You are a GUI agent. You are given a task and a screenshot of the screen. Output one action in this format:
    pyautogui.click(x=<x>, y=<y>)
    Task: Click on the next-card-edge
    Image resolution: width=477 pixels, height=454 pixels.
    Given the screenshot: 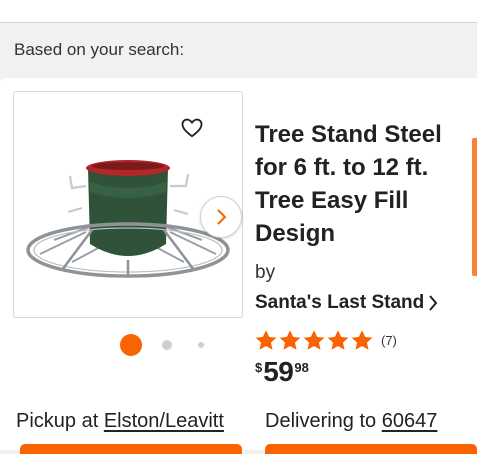 What is the action you would take?
    pyautogui.click(x=474, y=207)
    